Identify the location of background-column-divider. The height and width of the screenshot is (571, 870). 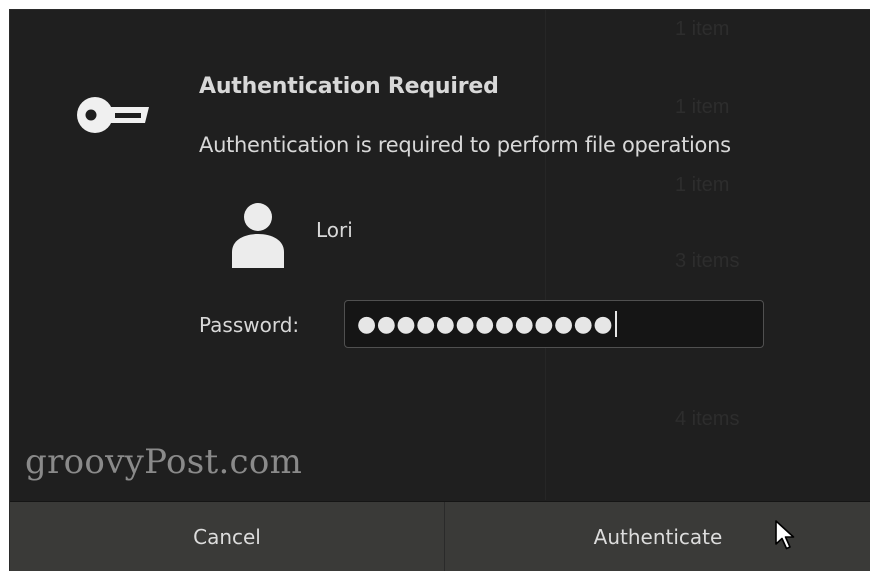
(545, 255).